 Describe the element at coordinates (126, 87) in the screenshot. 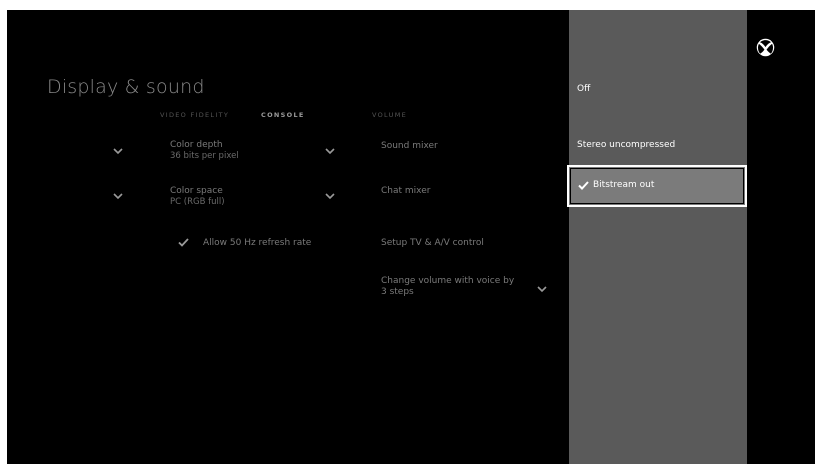

I see `page-title: Display & sound` at that location.